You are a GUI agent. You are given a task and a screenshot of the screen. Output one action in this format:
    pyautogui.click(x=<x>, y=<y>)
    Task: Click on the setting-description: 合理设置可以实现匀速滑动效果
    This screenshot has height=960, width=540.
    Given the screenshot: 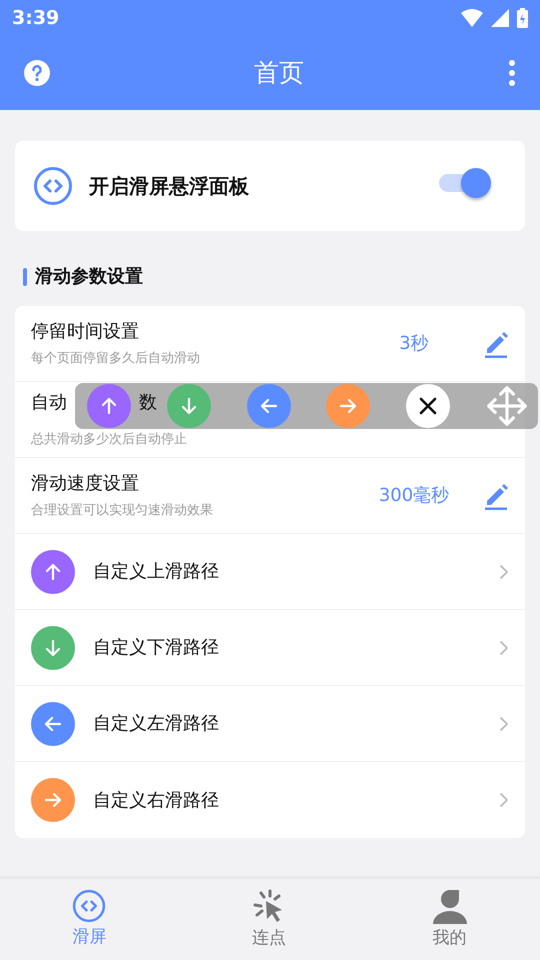 What is the action you would take?
    pyautogui.click(x=122, y=511)
    